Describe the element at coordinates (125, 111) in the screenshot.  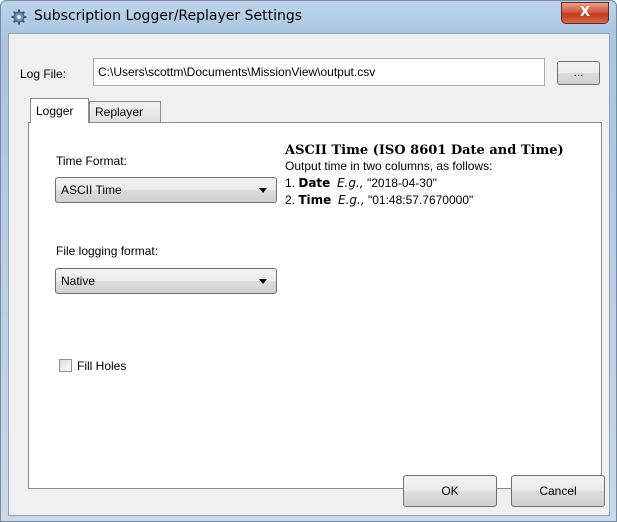
I see `tab-replayer: Replayer` at that location.